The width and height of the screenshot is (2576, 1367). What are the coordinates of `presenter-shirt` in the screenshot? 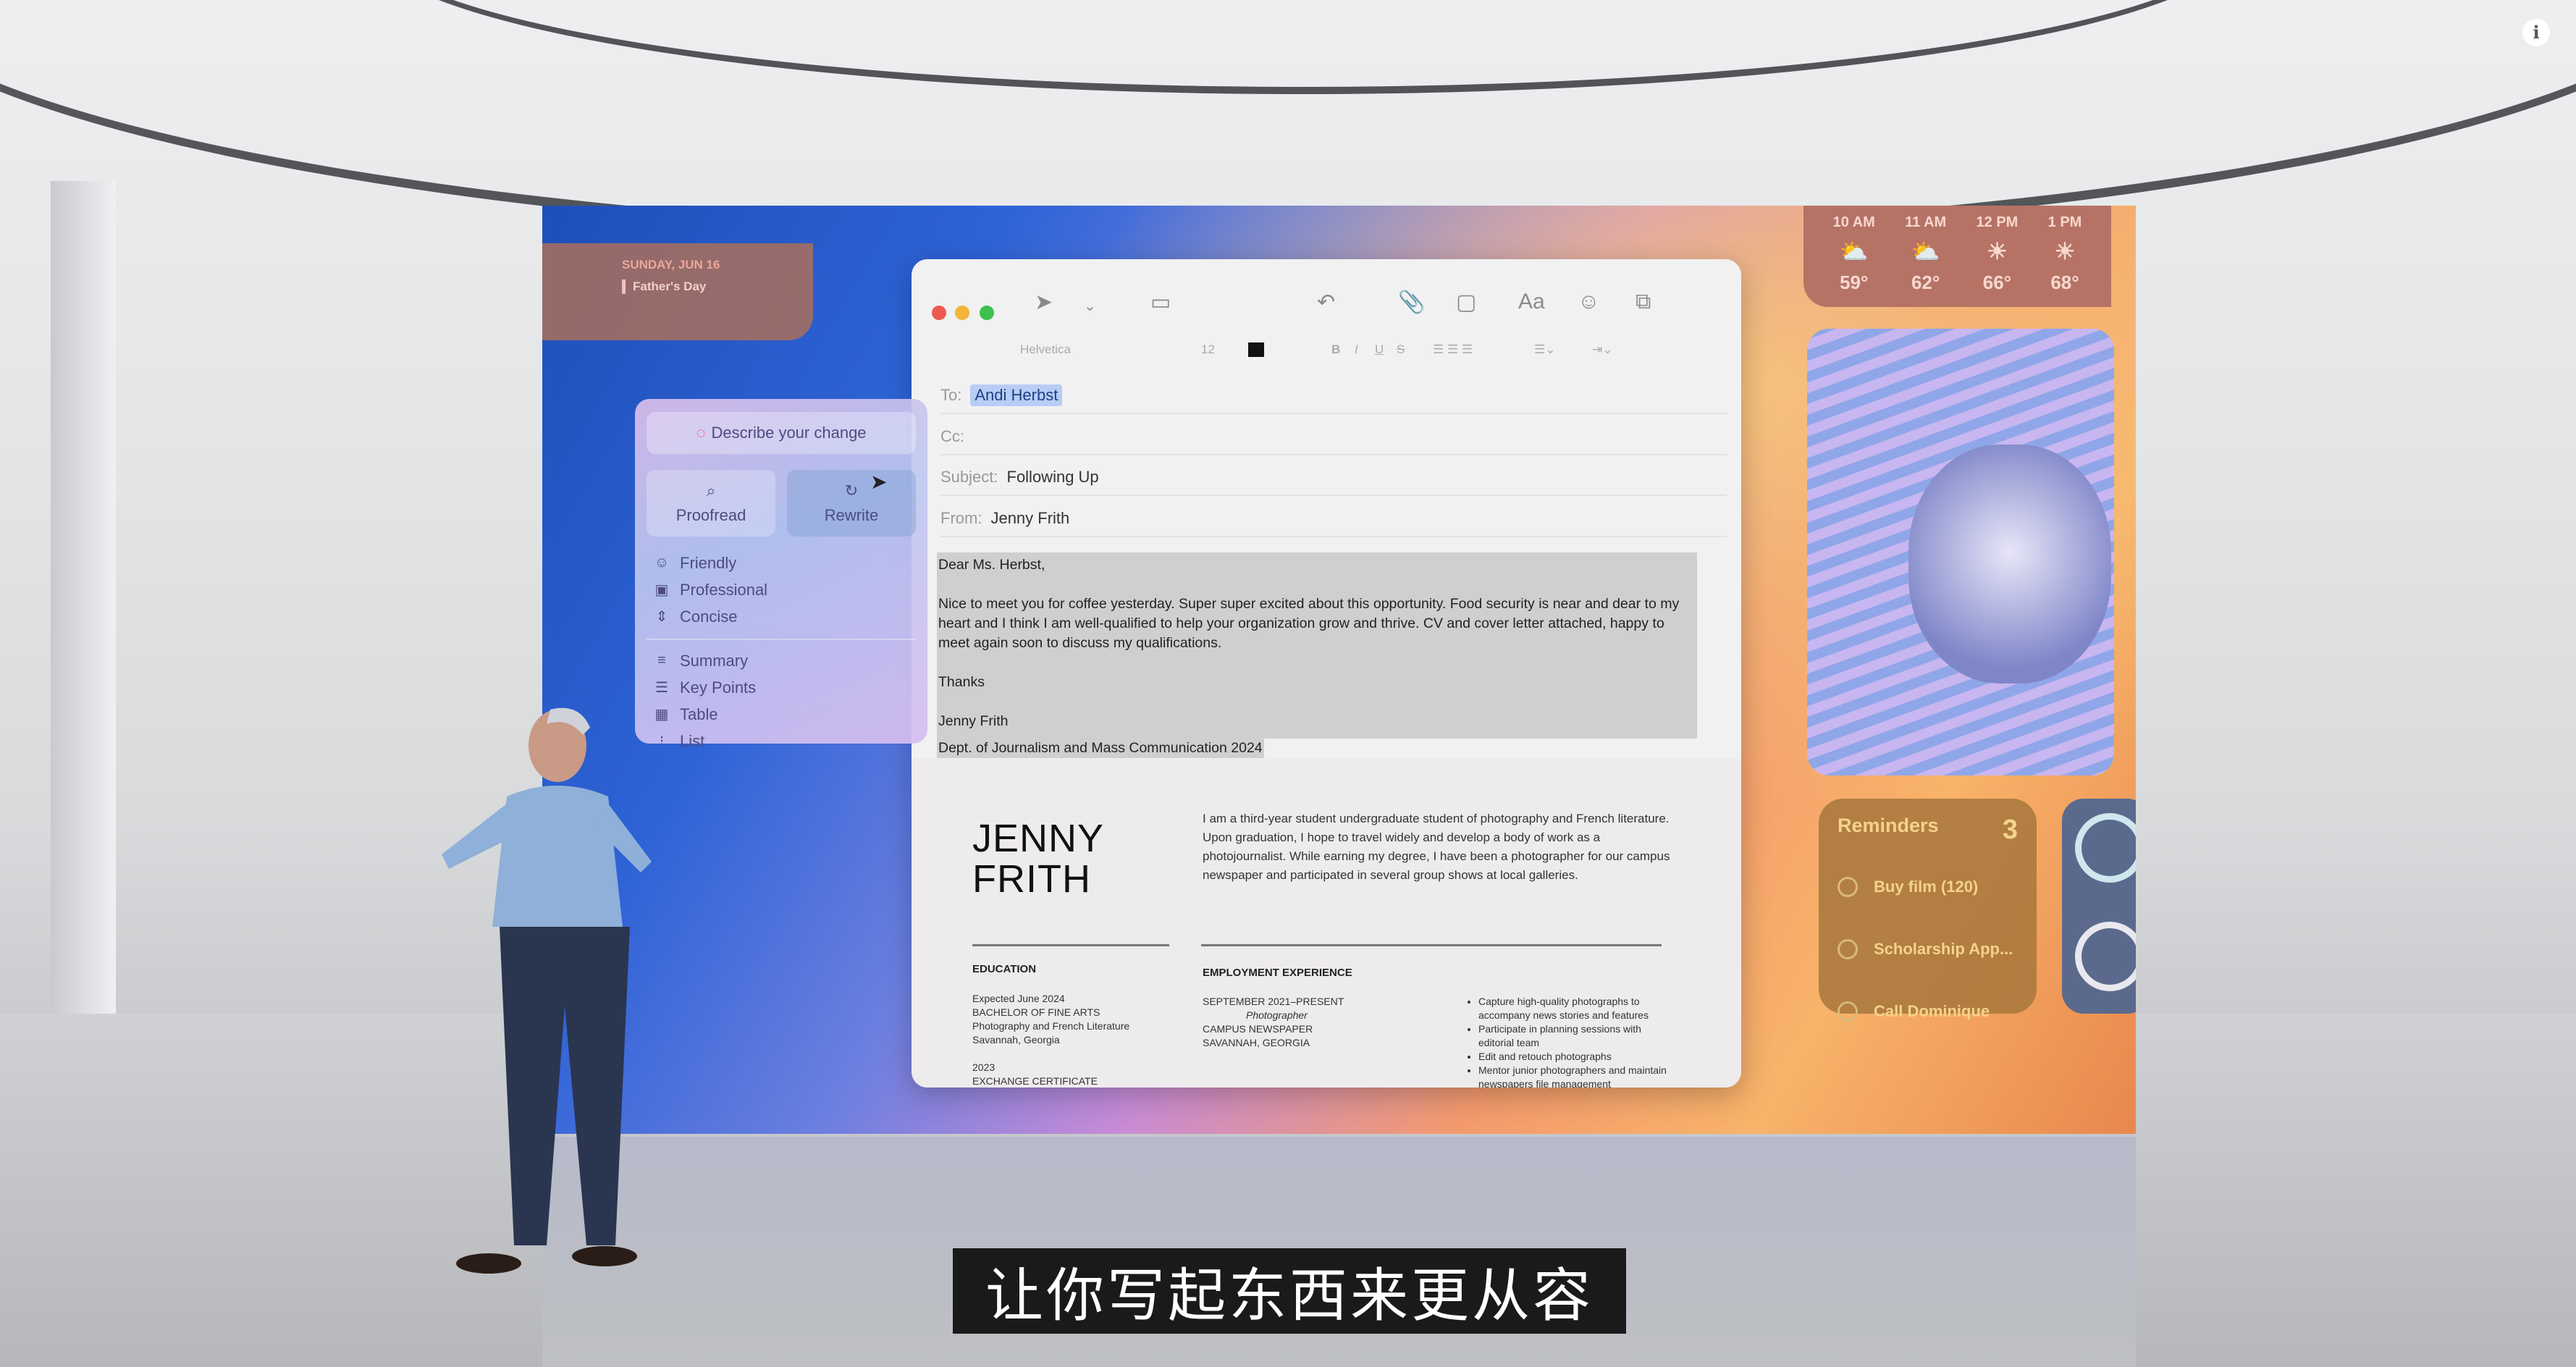 It's located at (557, 857).